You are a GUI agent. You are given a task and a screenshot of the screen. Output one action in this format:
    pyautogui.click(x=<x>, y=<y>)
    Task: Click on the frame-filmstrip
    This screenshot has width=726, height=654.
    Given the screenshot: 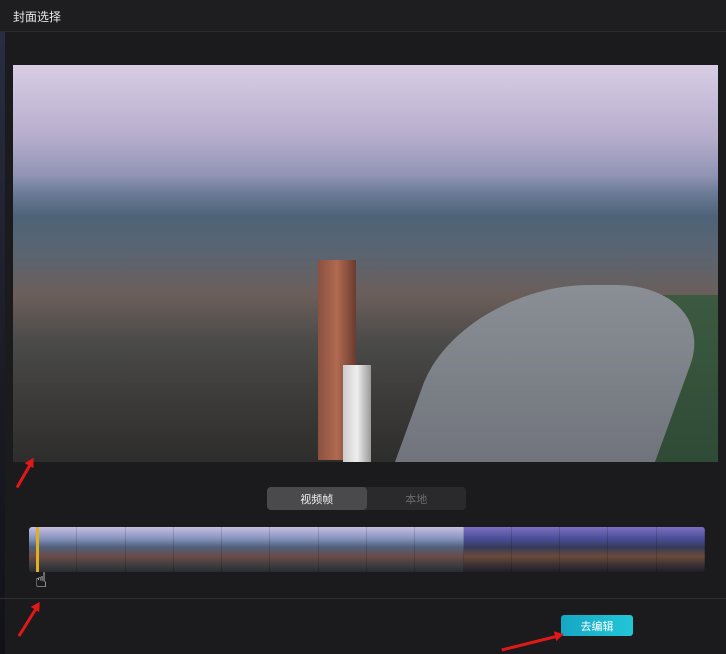 What is the action you would take?
    pyautogui.click(x=367, y=549)
    